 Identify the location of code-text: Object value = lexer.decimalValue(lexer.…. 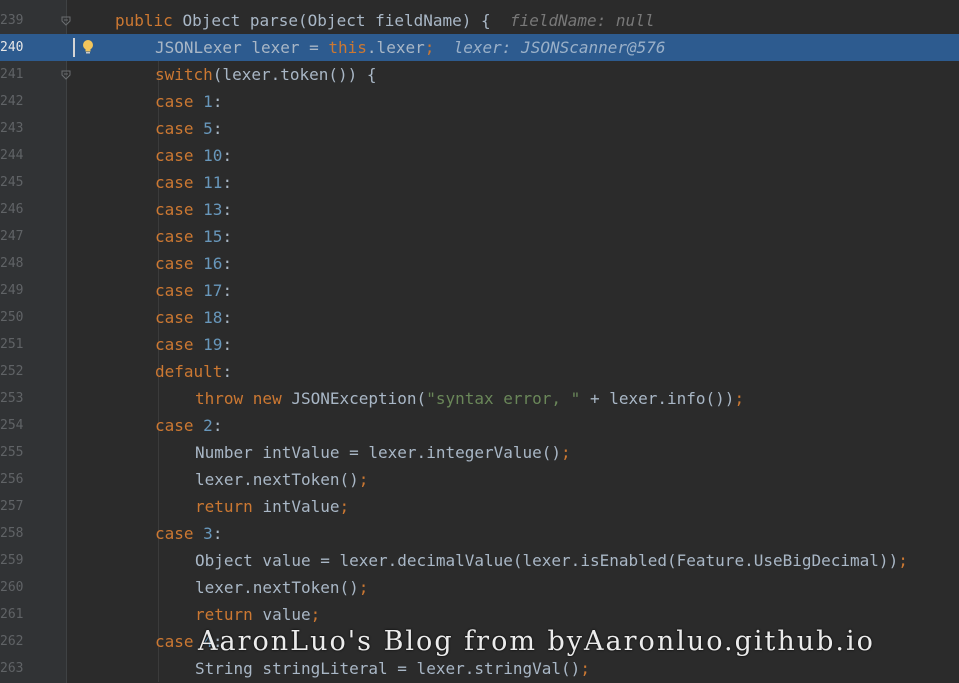
(551, 560).